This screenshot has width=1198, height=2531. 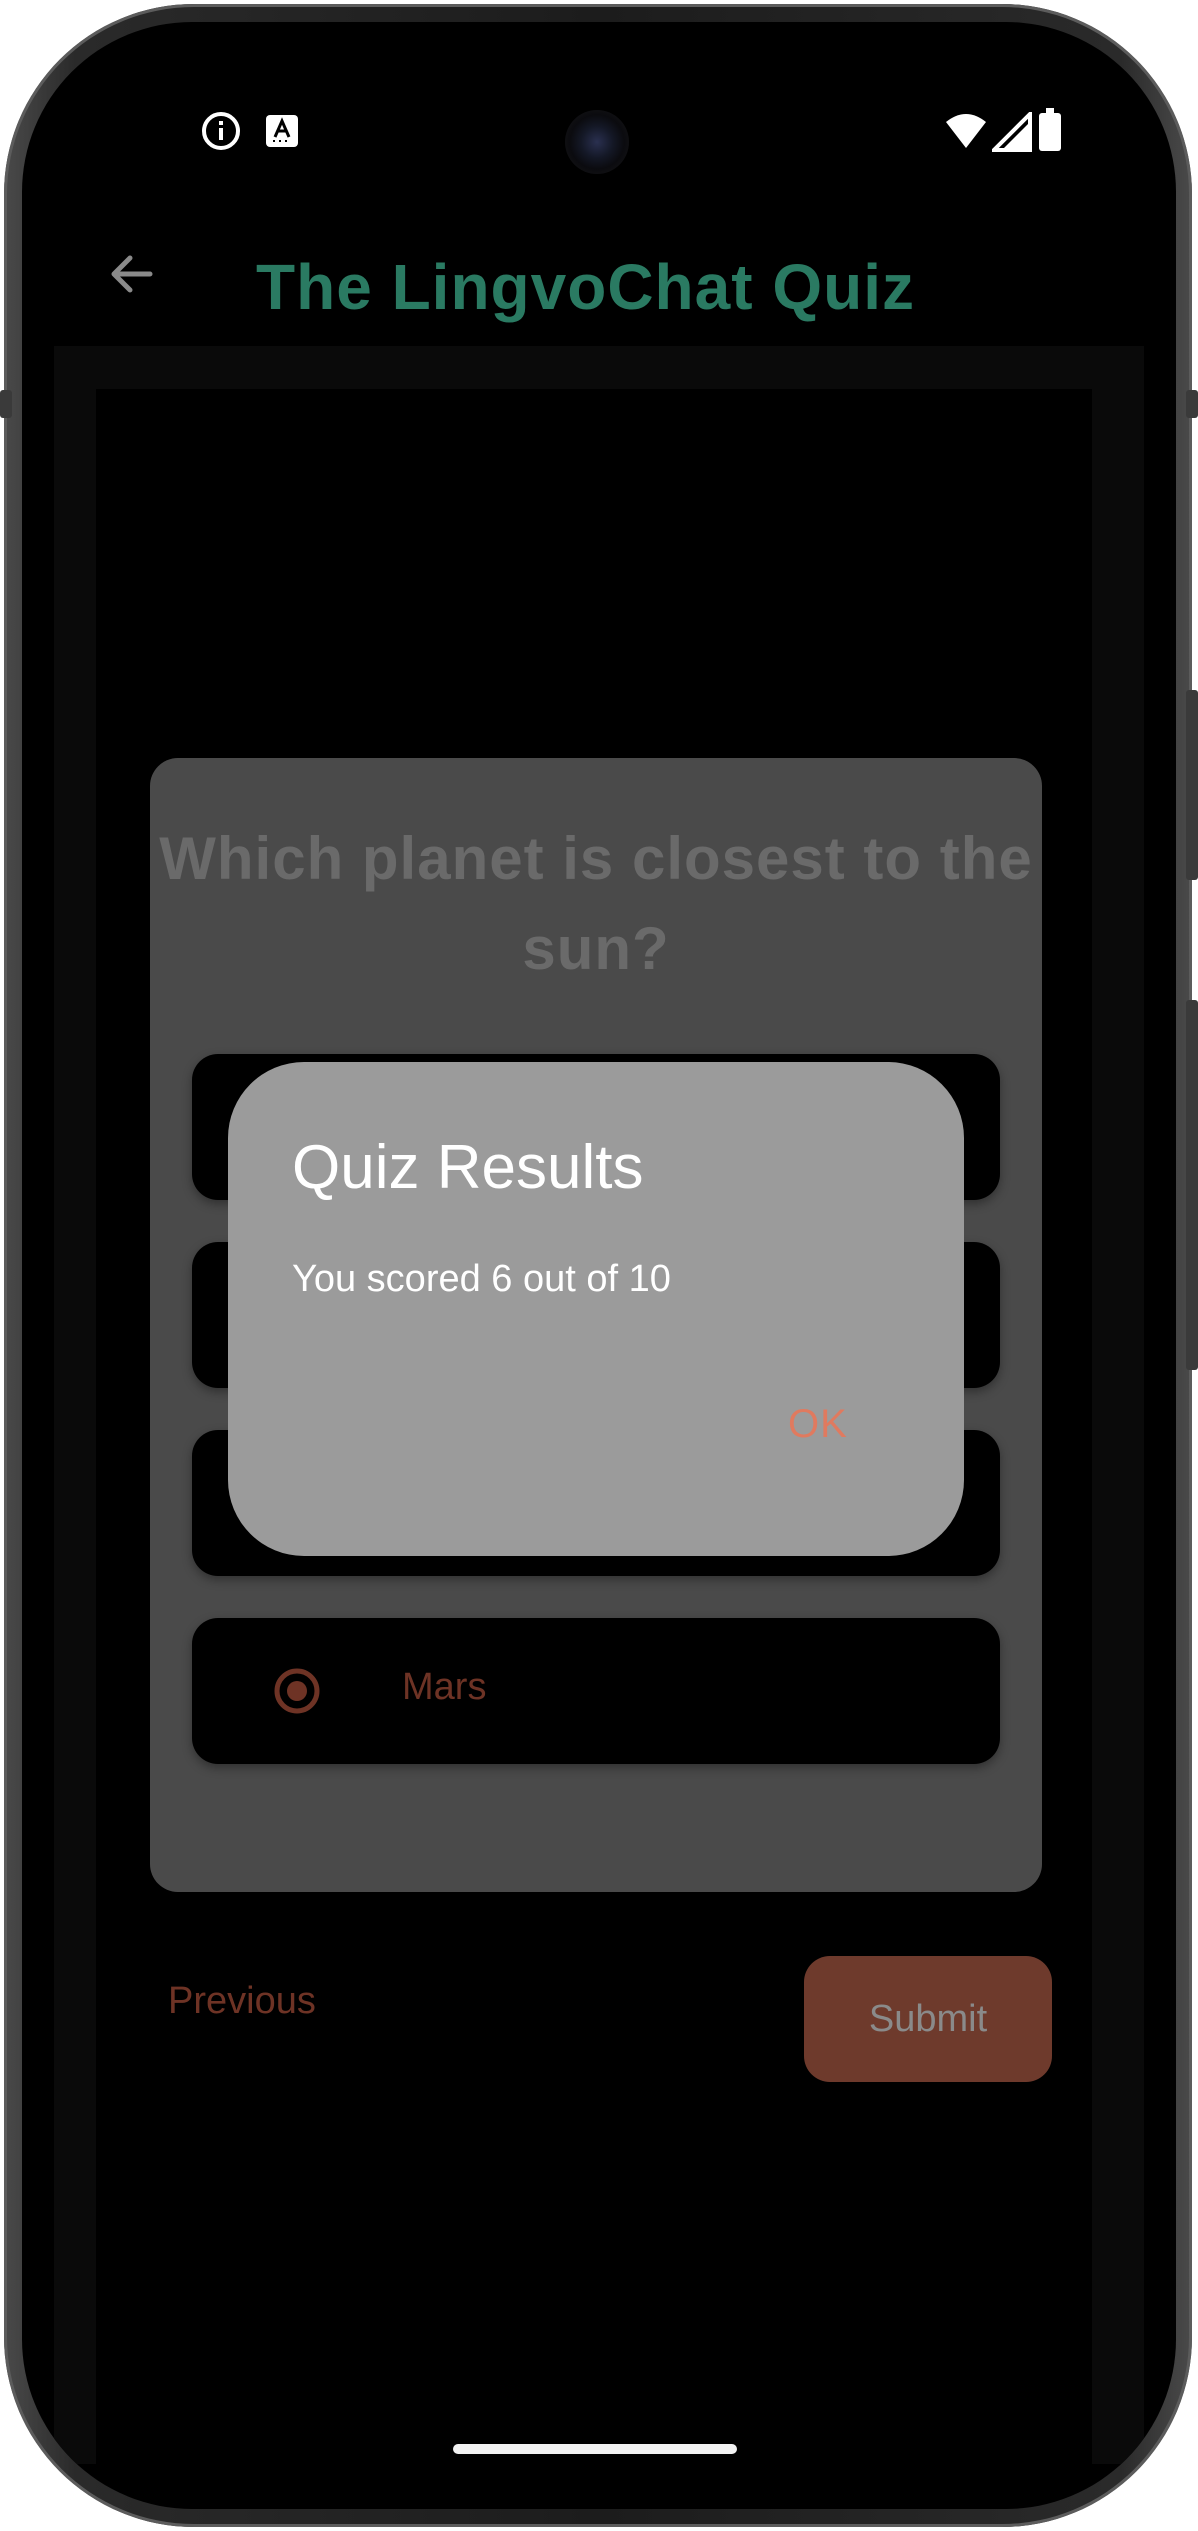 What do you see at coordinates (596, 1309) in the screenshot?
I see `quiz-results-dialog: Quiz Results You scored 6 out of 10 OK` at bounding box center [596, 1309].